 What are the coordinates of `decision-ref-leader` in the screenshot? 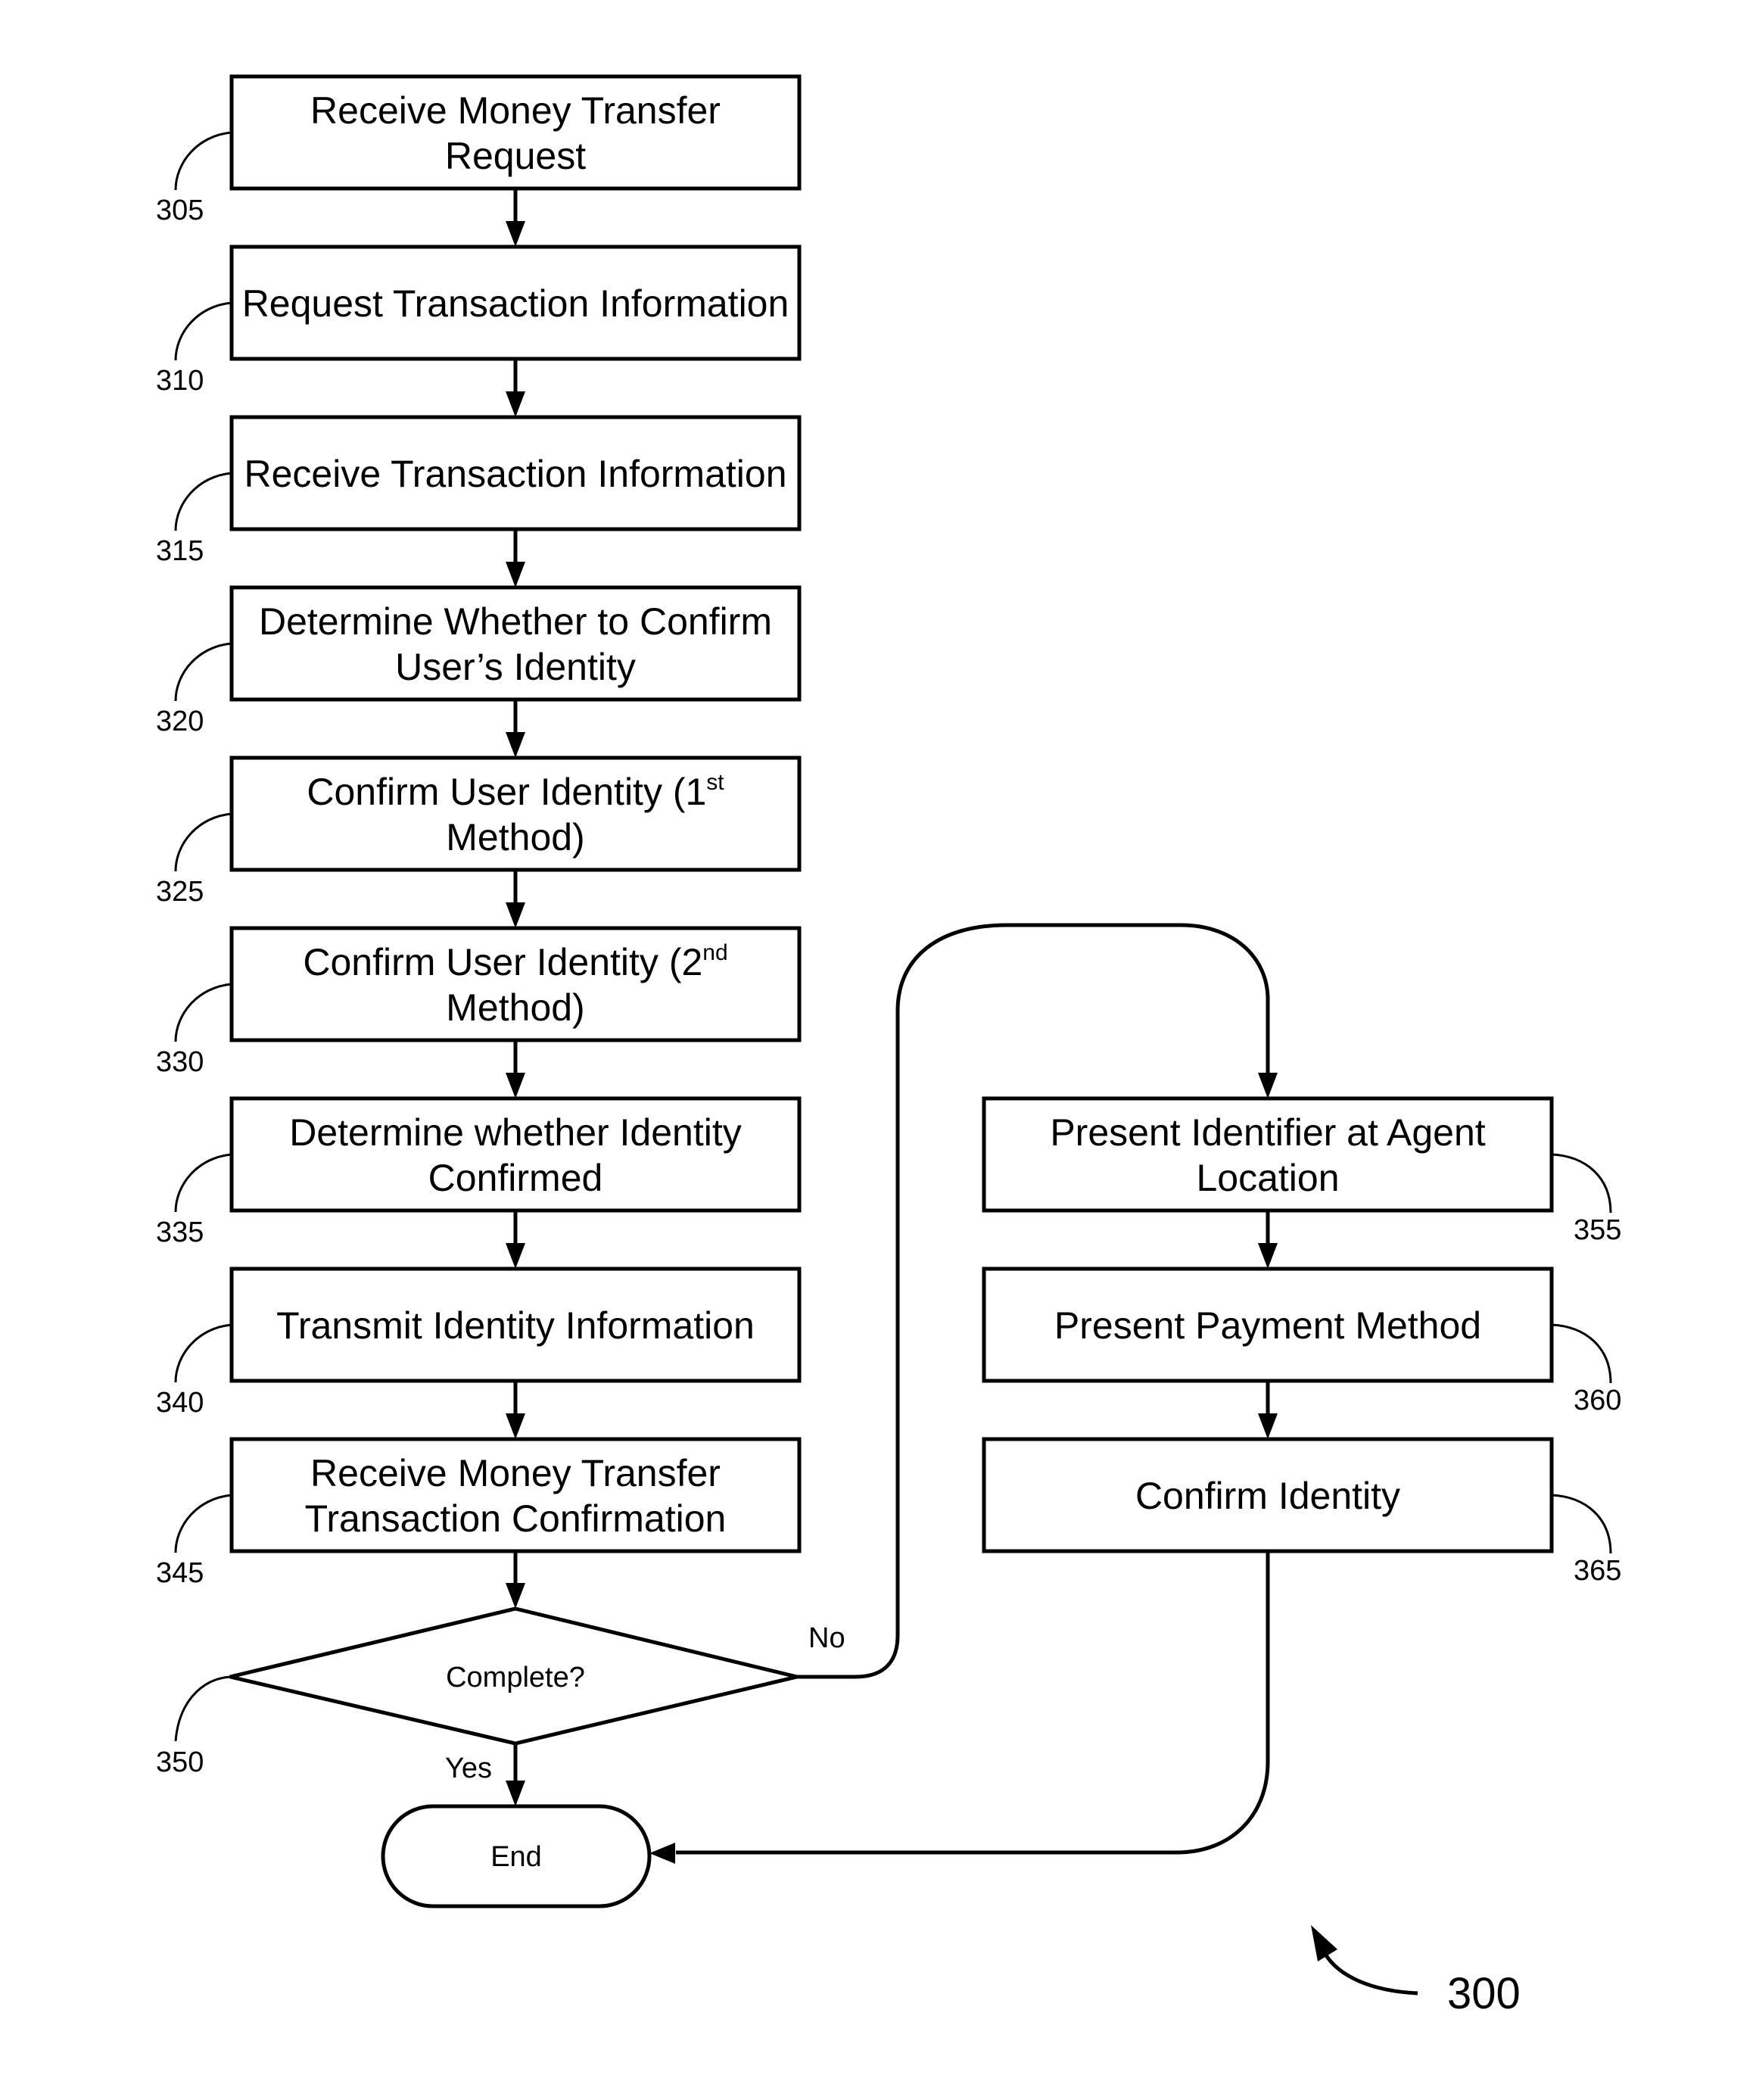 It's located at (202, 1708).